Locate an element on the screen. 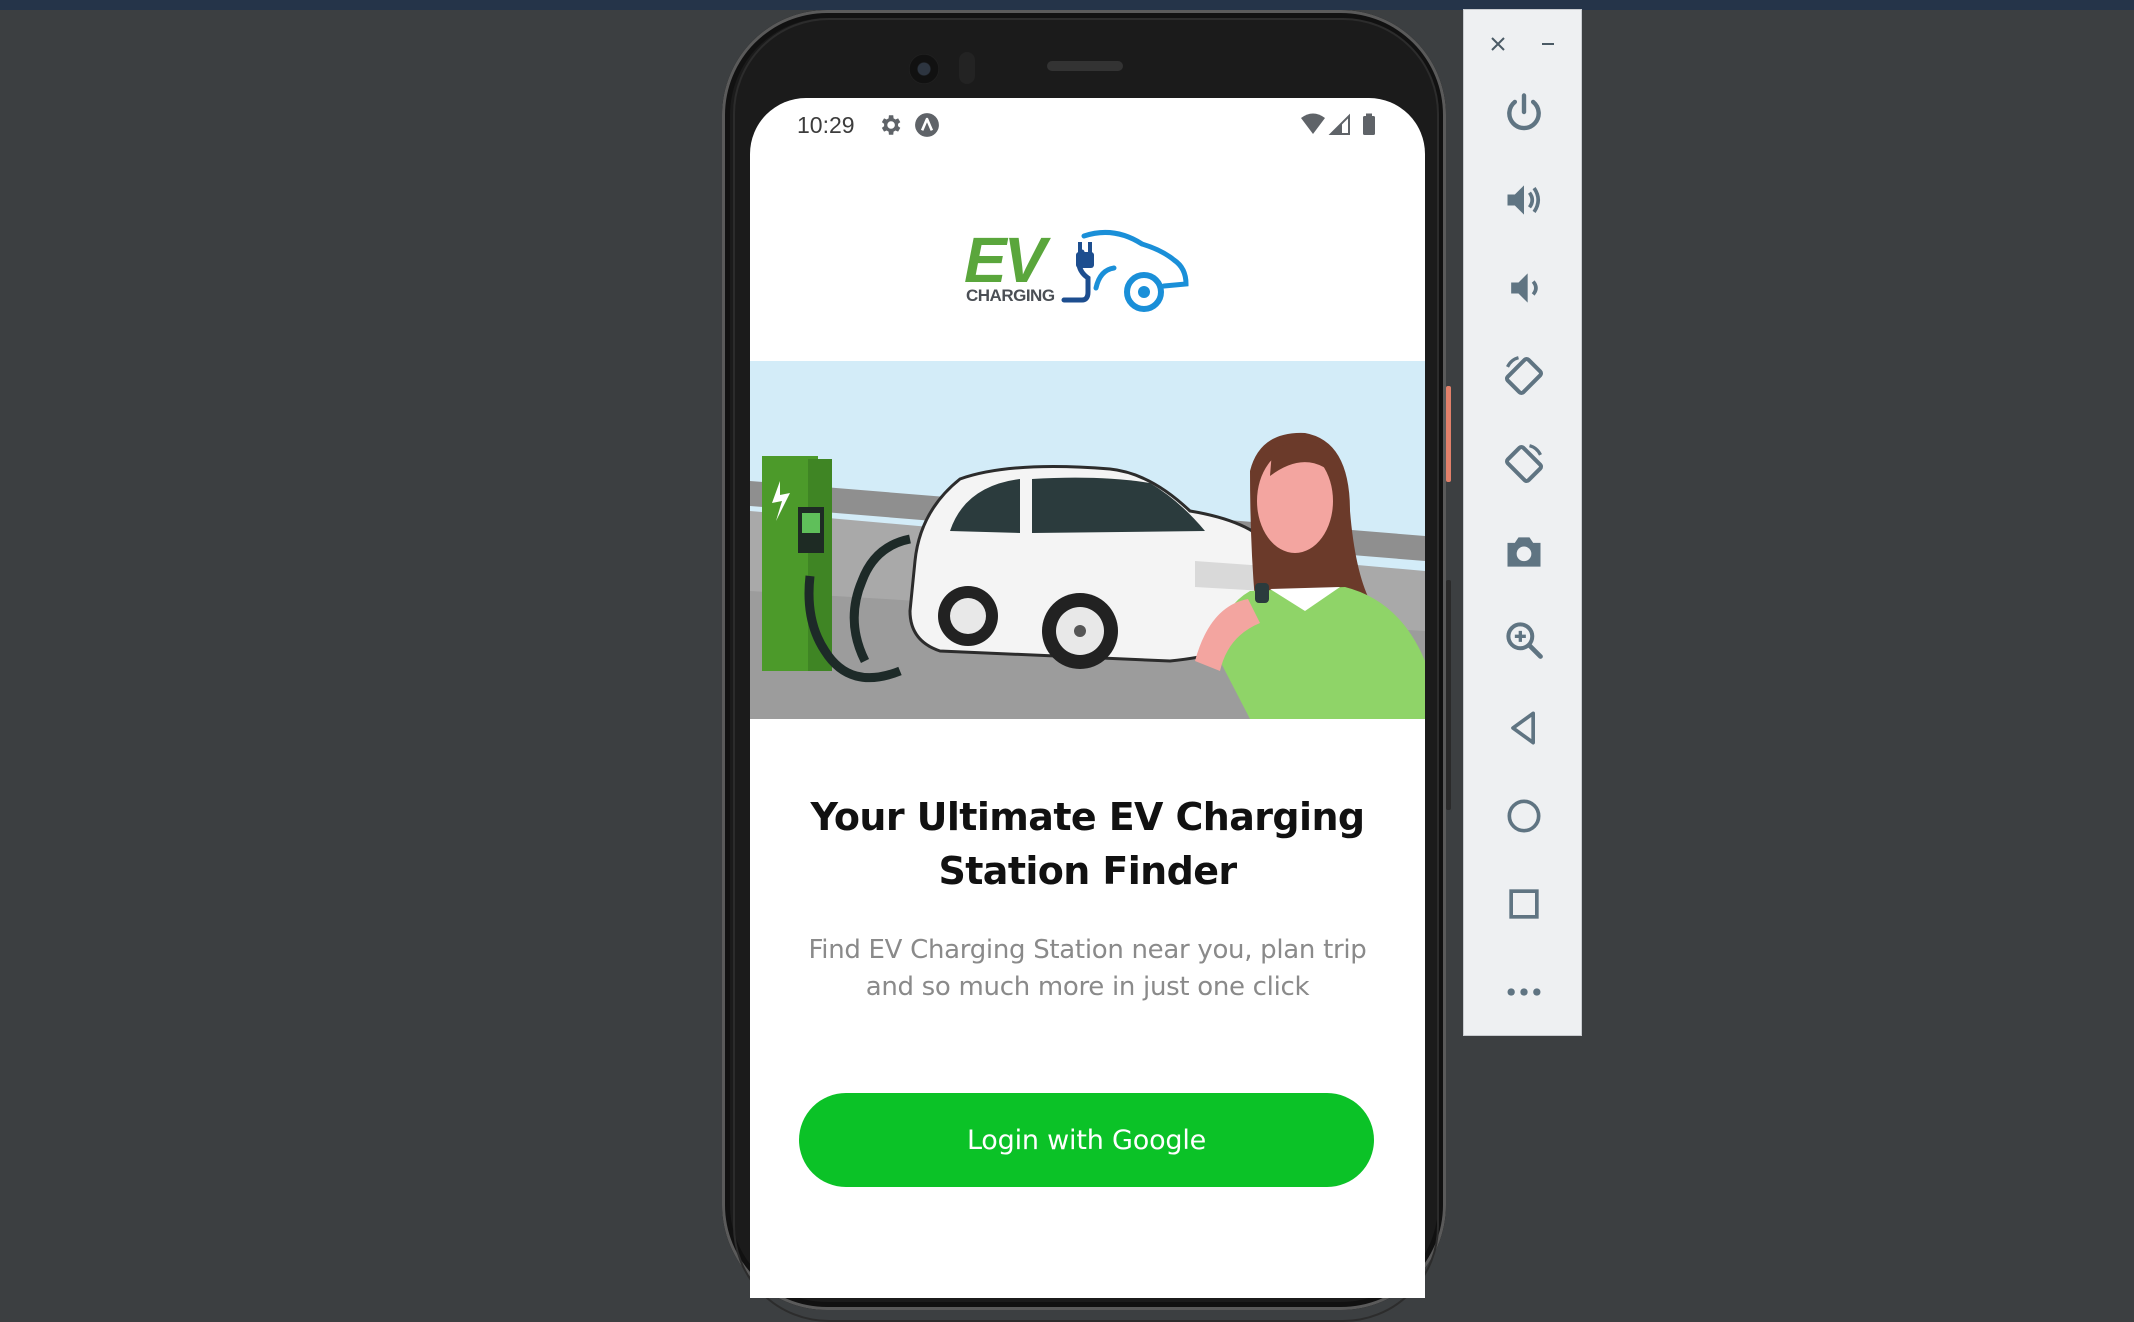 The height and width of the screenshot is (1322, 2134). more-button is located at coordinates (1523, 992).